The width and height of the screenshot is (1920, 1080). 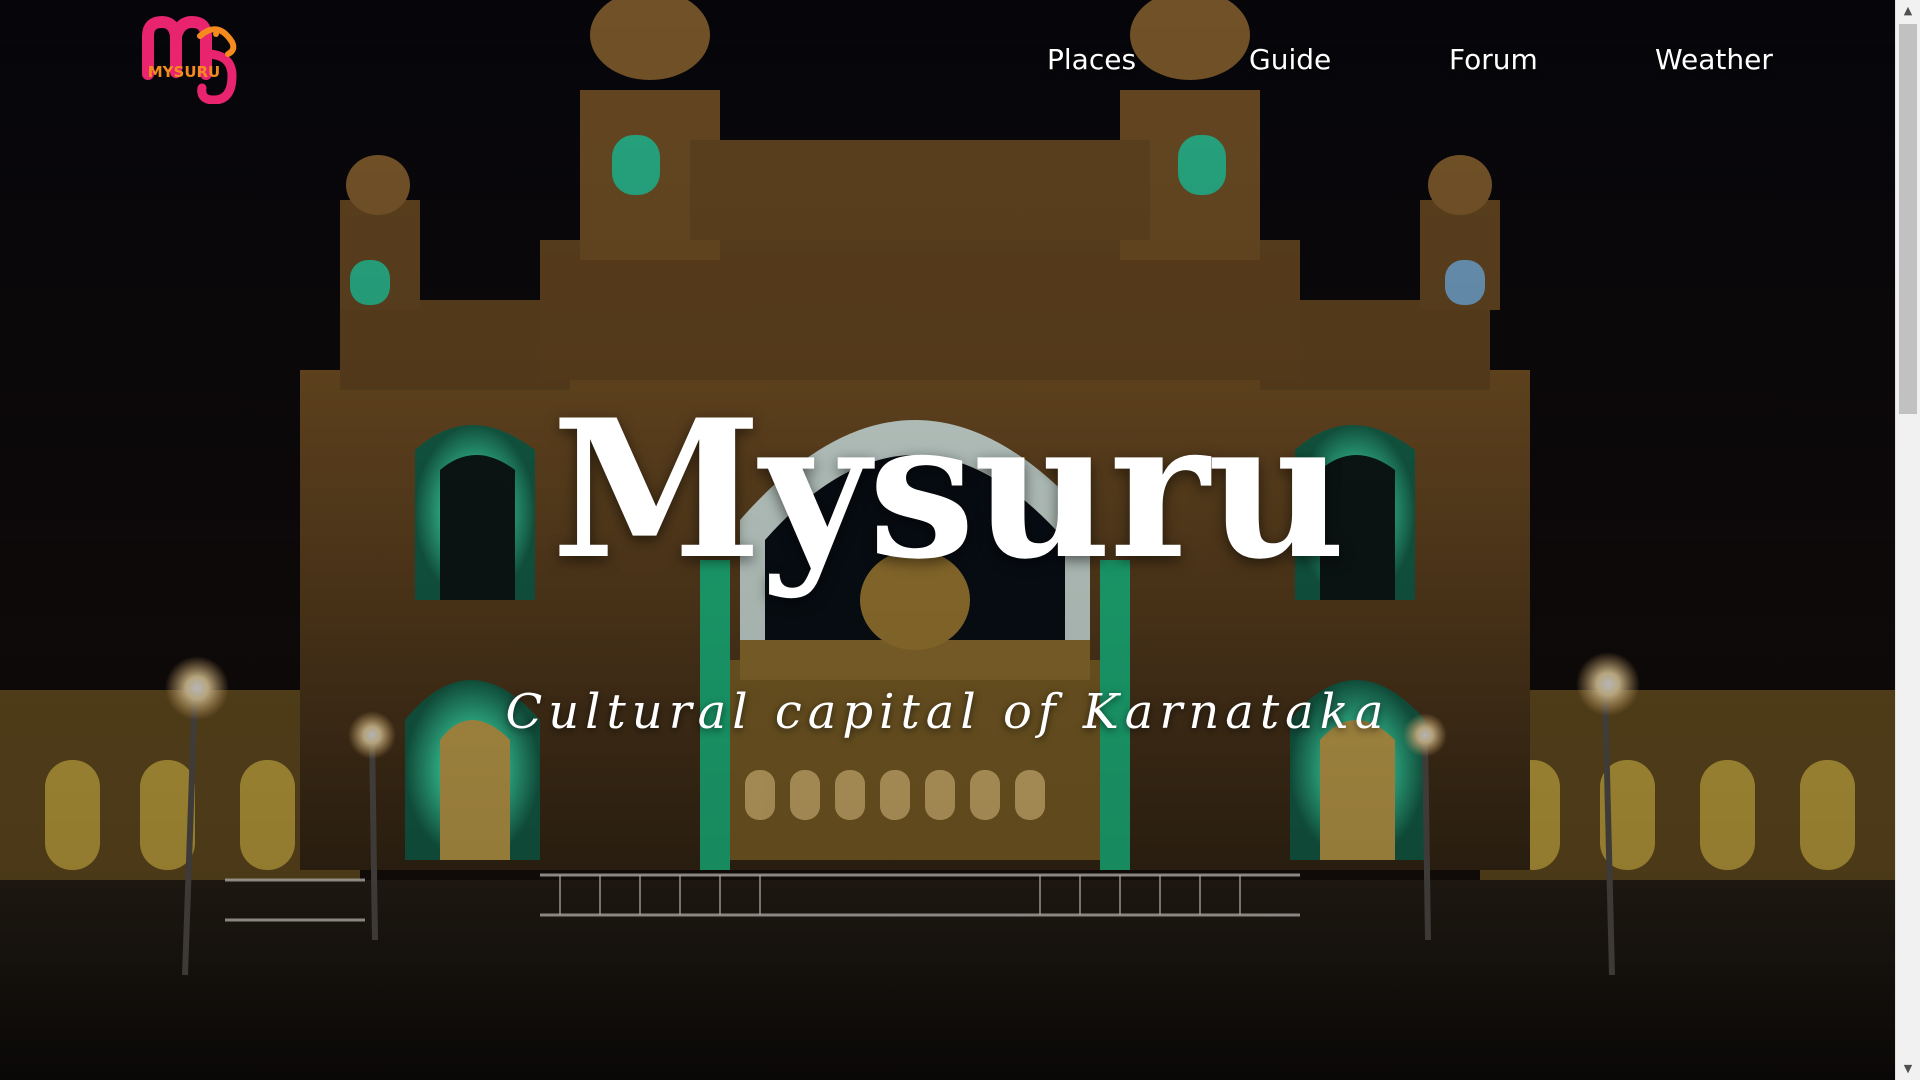 I want to click on hero-title: Mysuru, so click(x=948, y=489).